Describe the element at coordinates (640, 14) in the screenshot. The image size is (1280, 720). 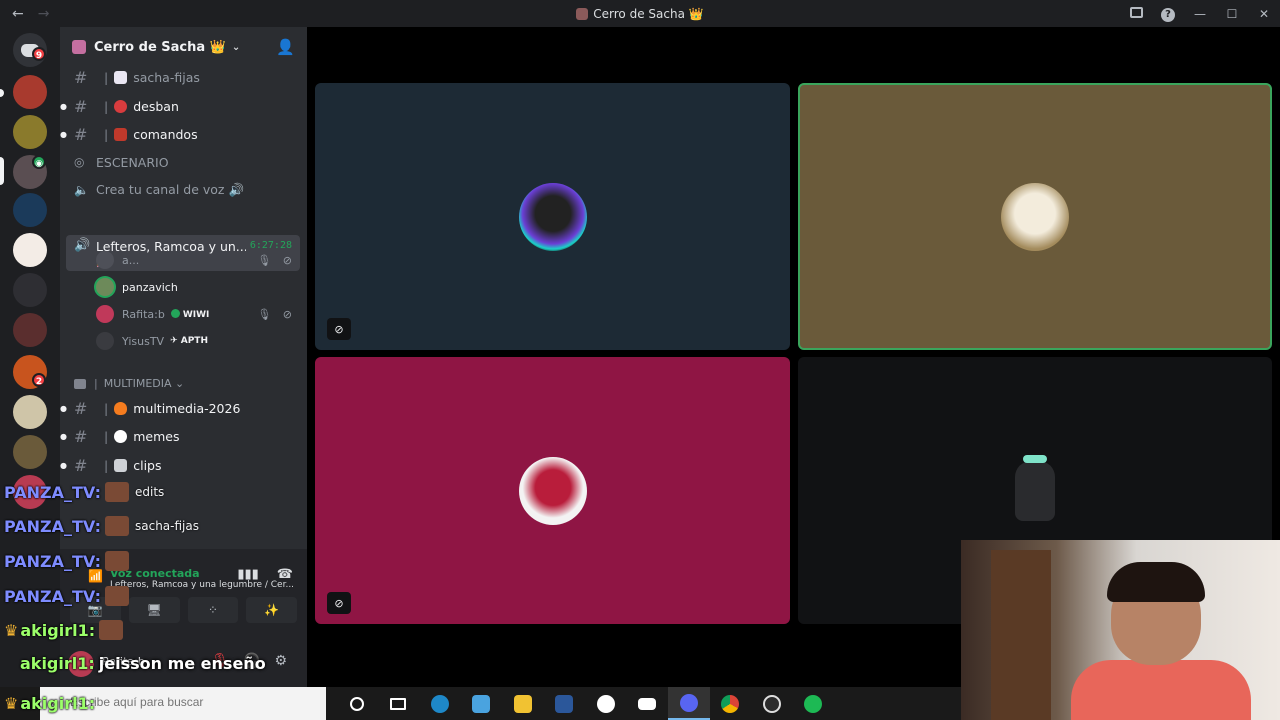
I see `window-title: Cerro de Sacha 👑` at that location.